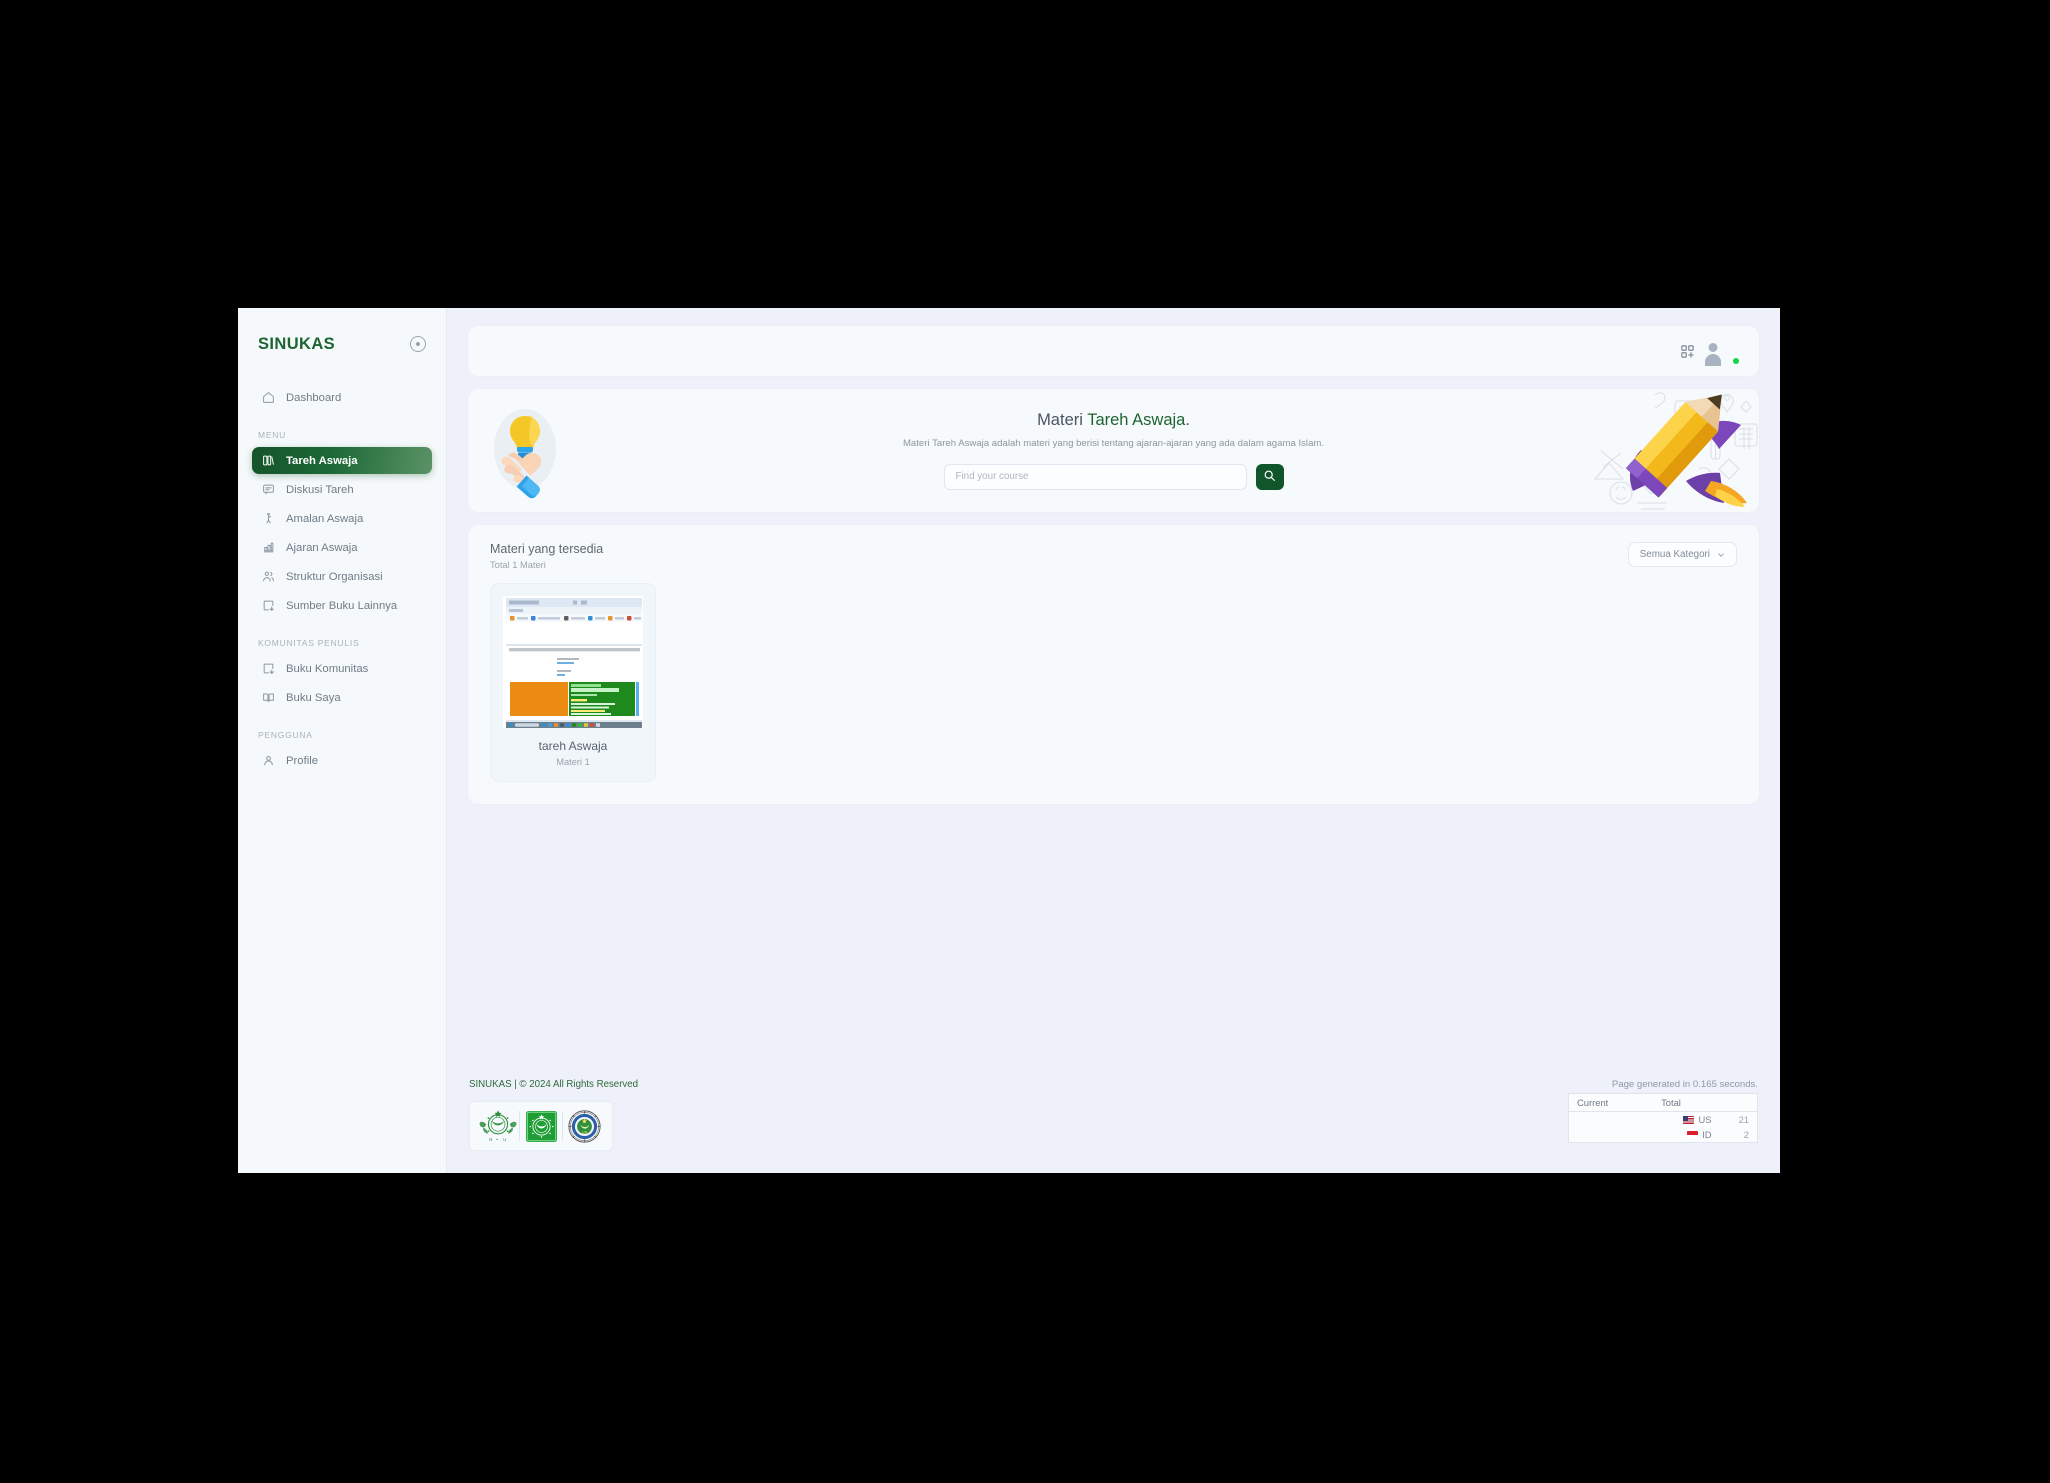 This screenshot has width=2050, height=1483. Describe the element at coordinates (1608, 1102) in the screenshot. I see `col-current: Current` at that location.